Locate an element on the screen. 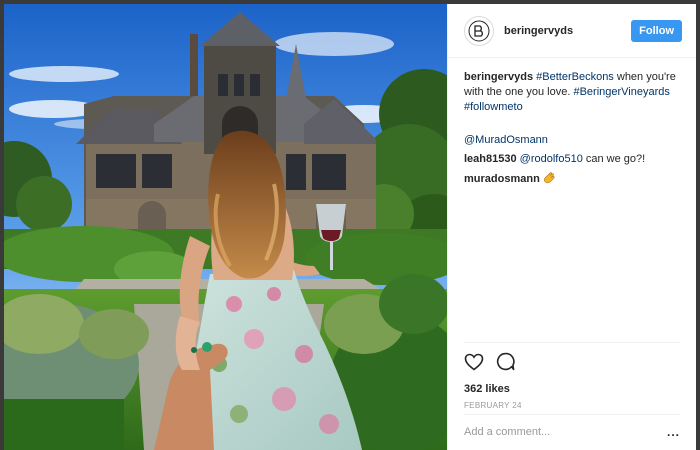 This screenshot has height=450, width=700. beringer-logo-icon is located at coordinates (479, 30).